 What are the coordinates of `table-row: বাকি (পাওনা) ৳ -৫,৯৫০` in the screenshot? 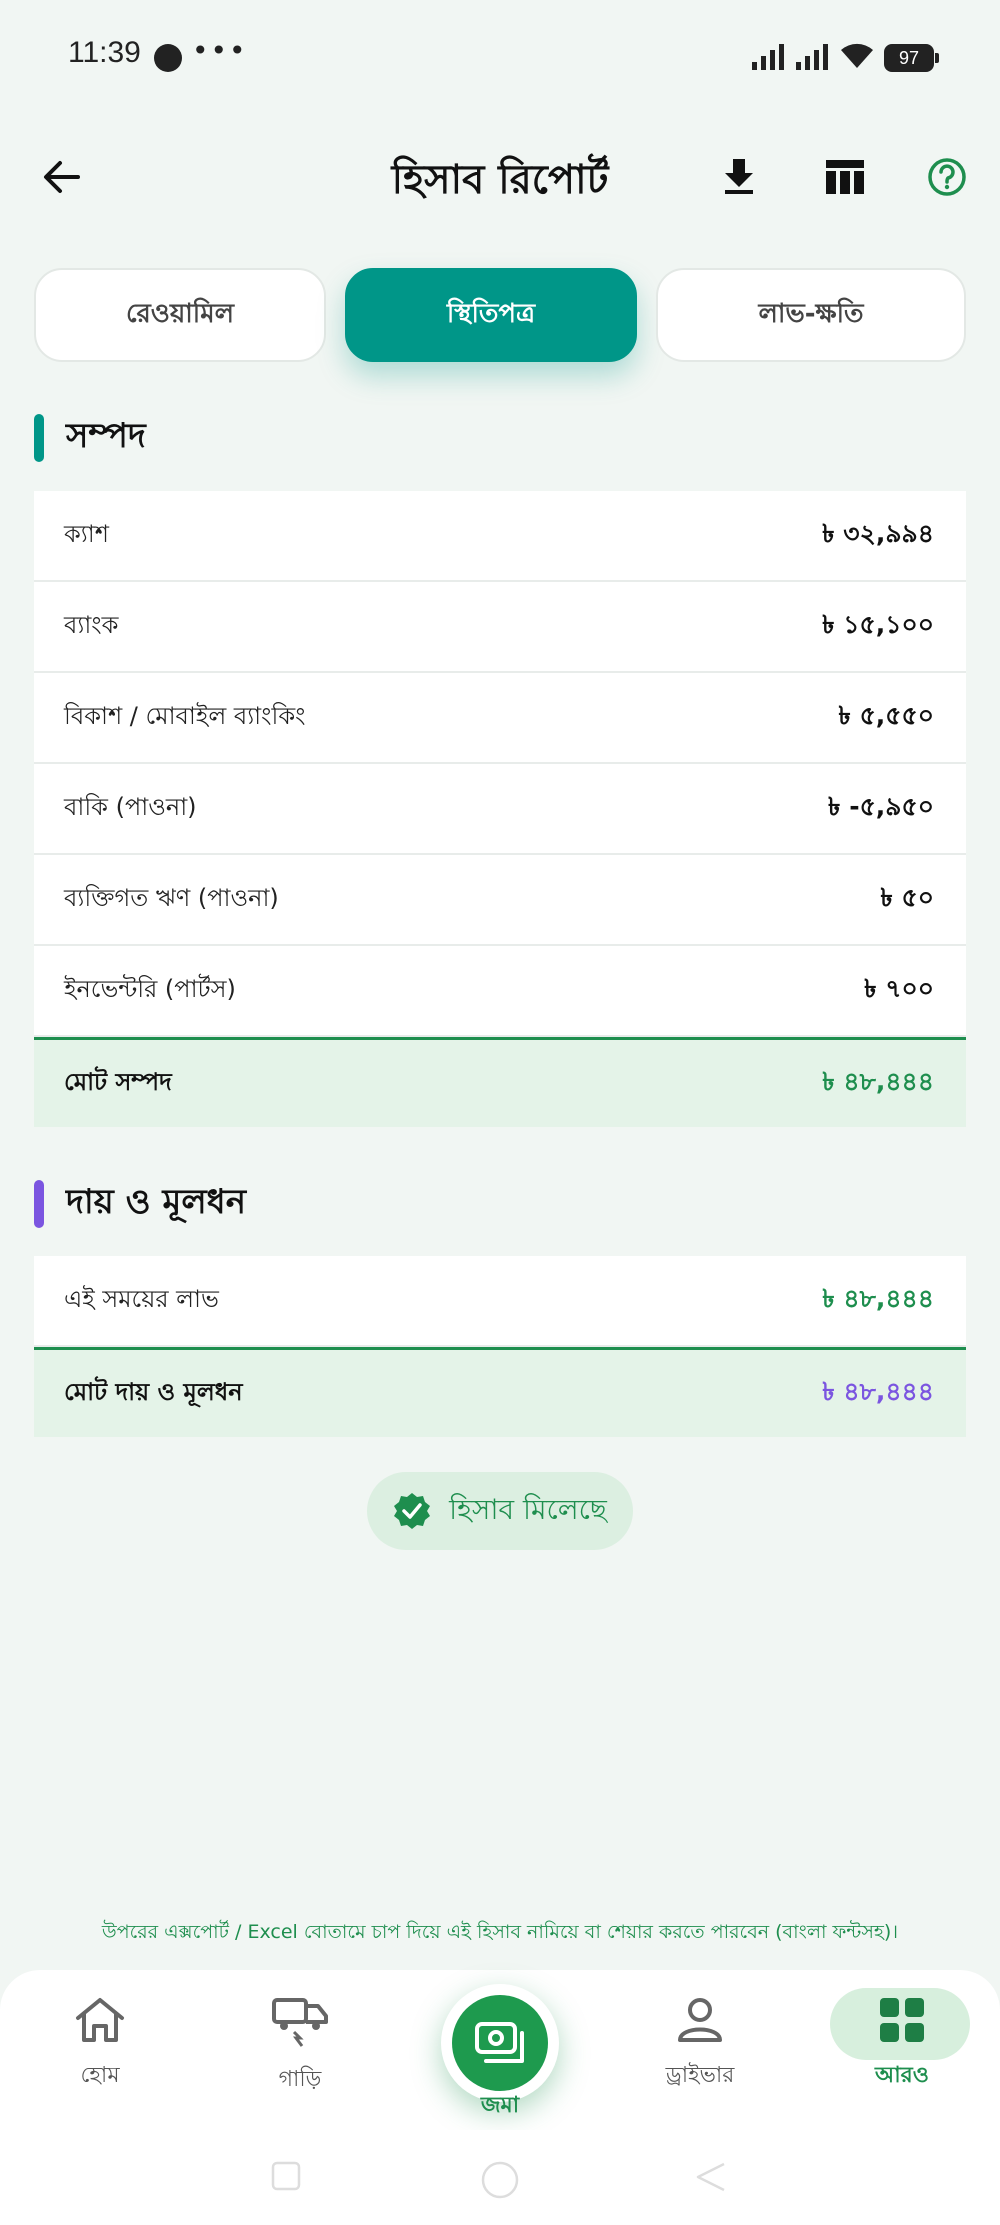 It's located at (500, 809).